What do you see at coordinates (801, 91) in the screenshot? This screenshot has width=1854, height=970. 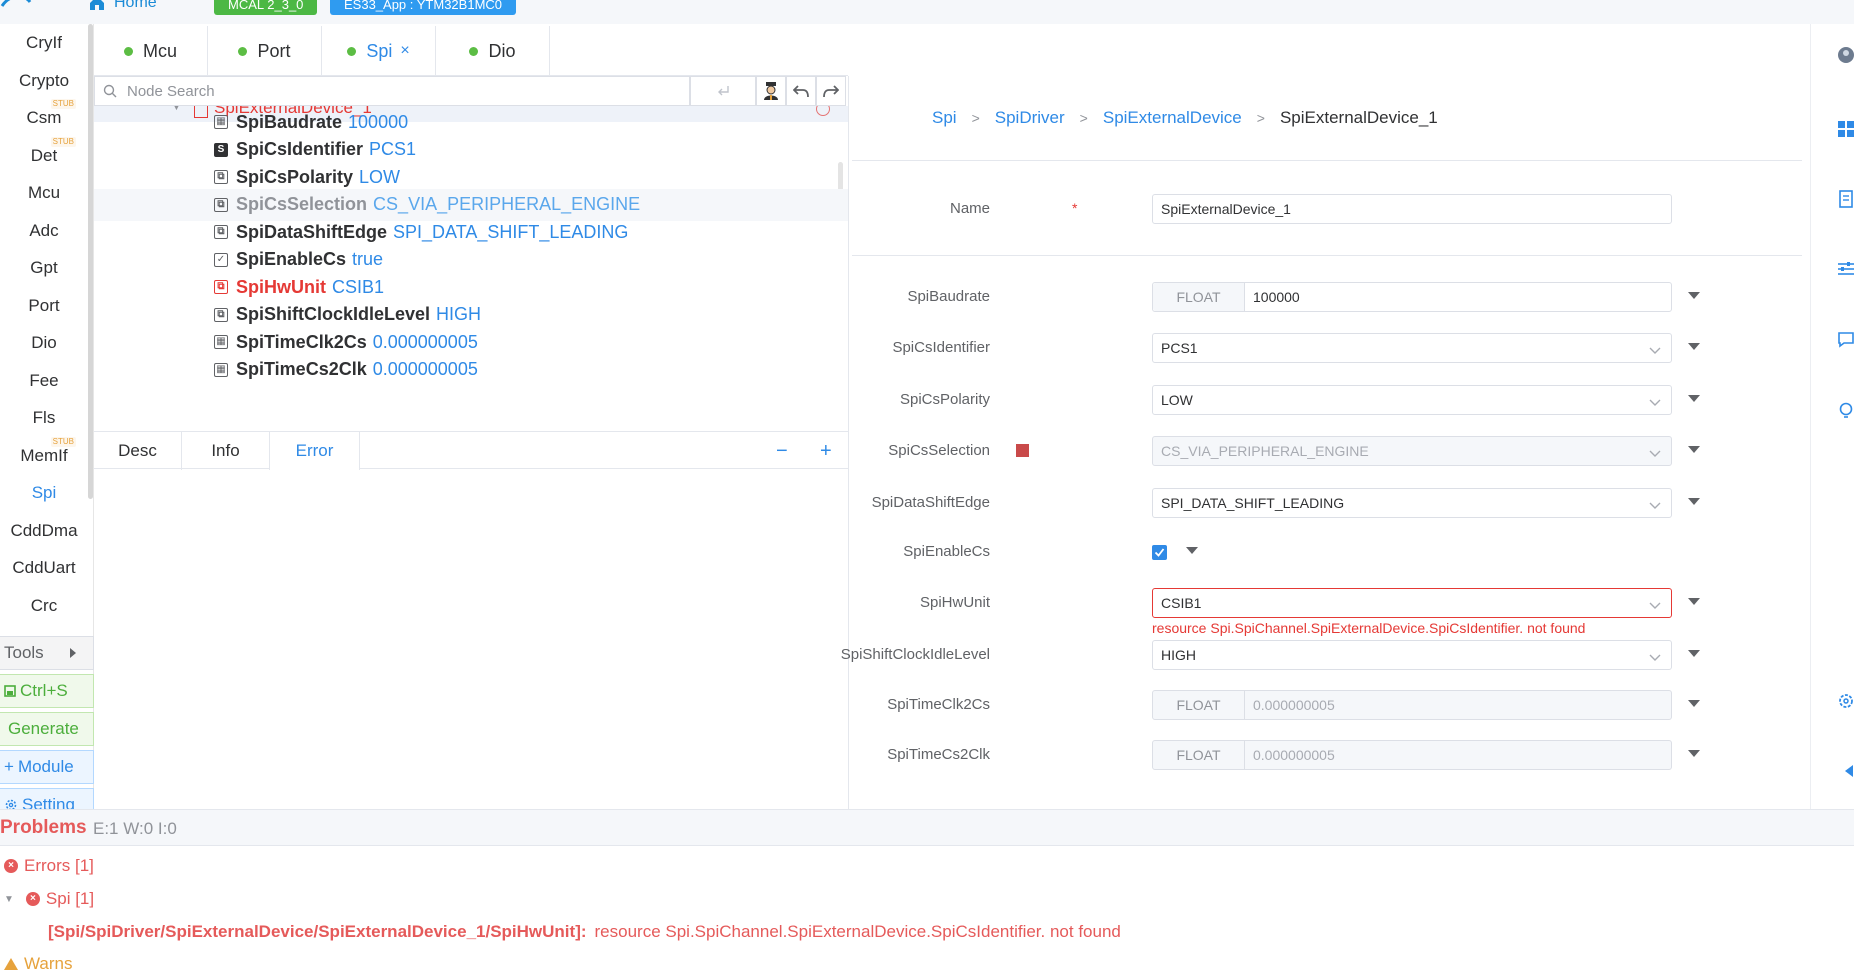 I see `undo-button` at bounding box center [801, 91].